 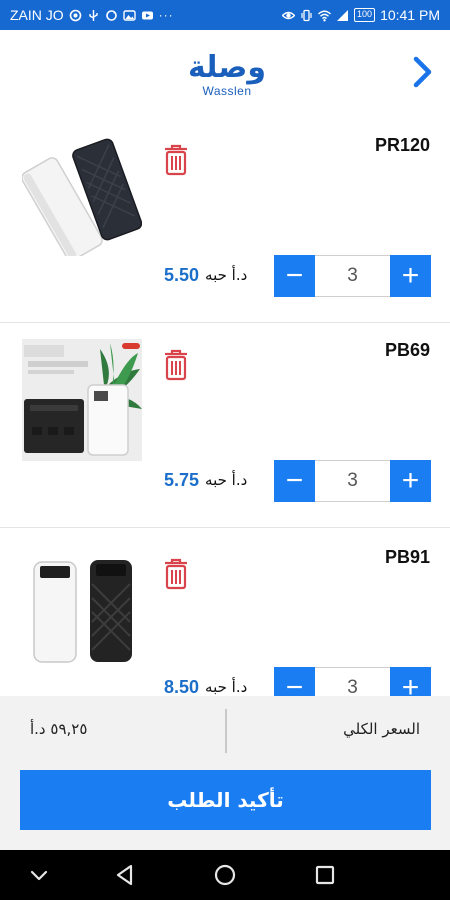 What do you see at coordinates (125, 875) in the screenshot?
I see `back-triangle-icon` at bounding box center [125, 875].